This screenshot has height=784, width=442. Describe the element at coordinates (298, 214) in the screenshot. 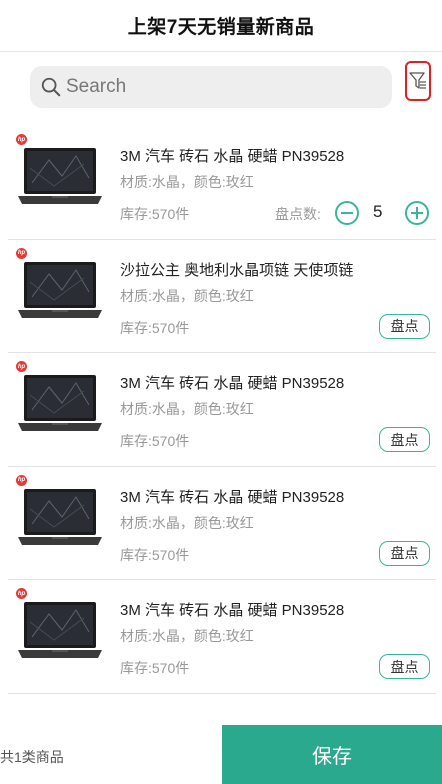

I see `count-label: 盘点数:` at that location.